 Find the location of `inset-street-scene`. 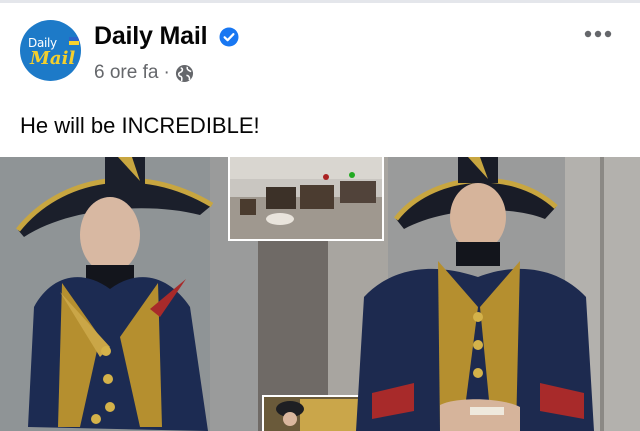

inset-street-scene is located at coordinates (306, 199).